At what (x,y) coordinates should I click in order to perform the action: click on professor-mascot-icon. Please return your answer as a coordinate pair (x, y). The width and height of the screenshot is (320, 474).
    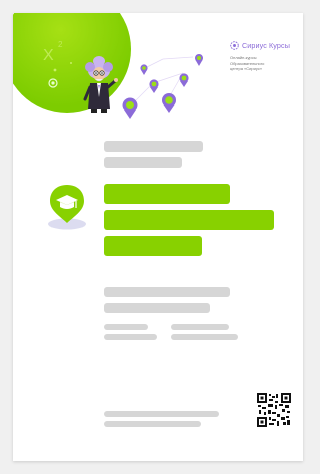
    Looking at the image, I should click on (100, 84).